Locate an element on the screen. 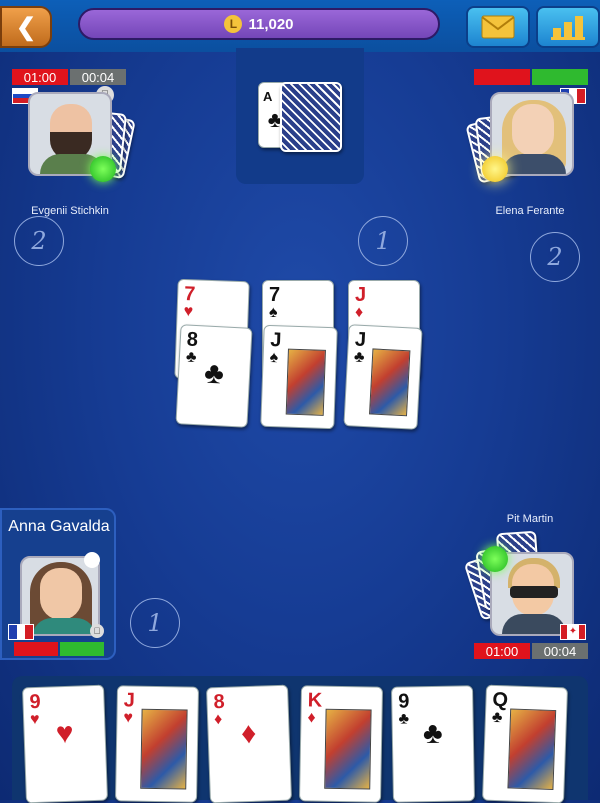  back-button: ❮ is located at coordinates (26, 27).